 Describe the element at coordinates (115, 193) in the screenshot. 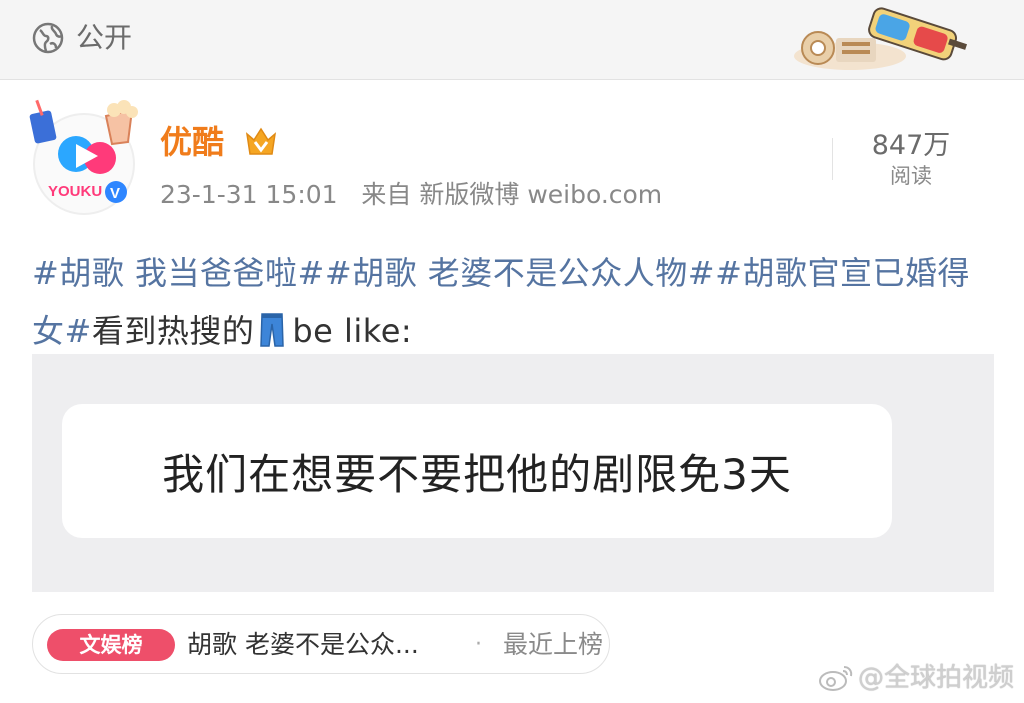

I see `svg-text: V` at that location.